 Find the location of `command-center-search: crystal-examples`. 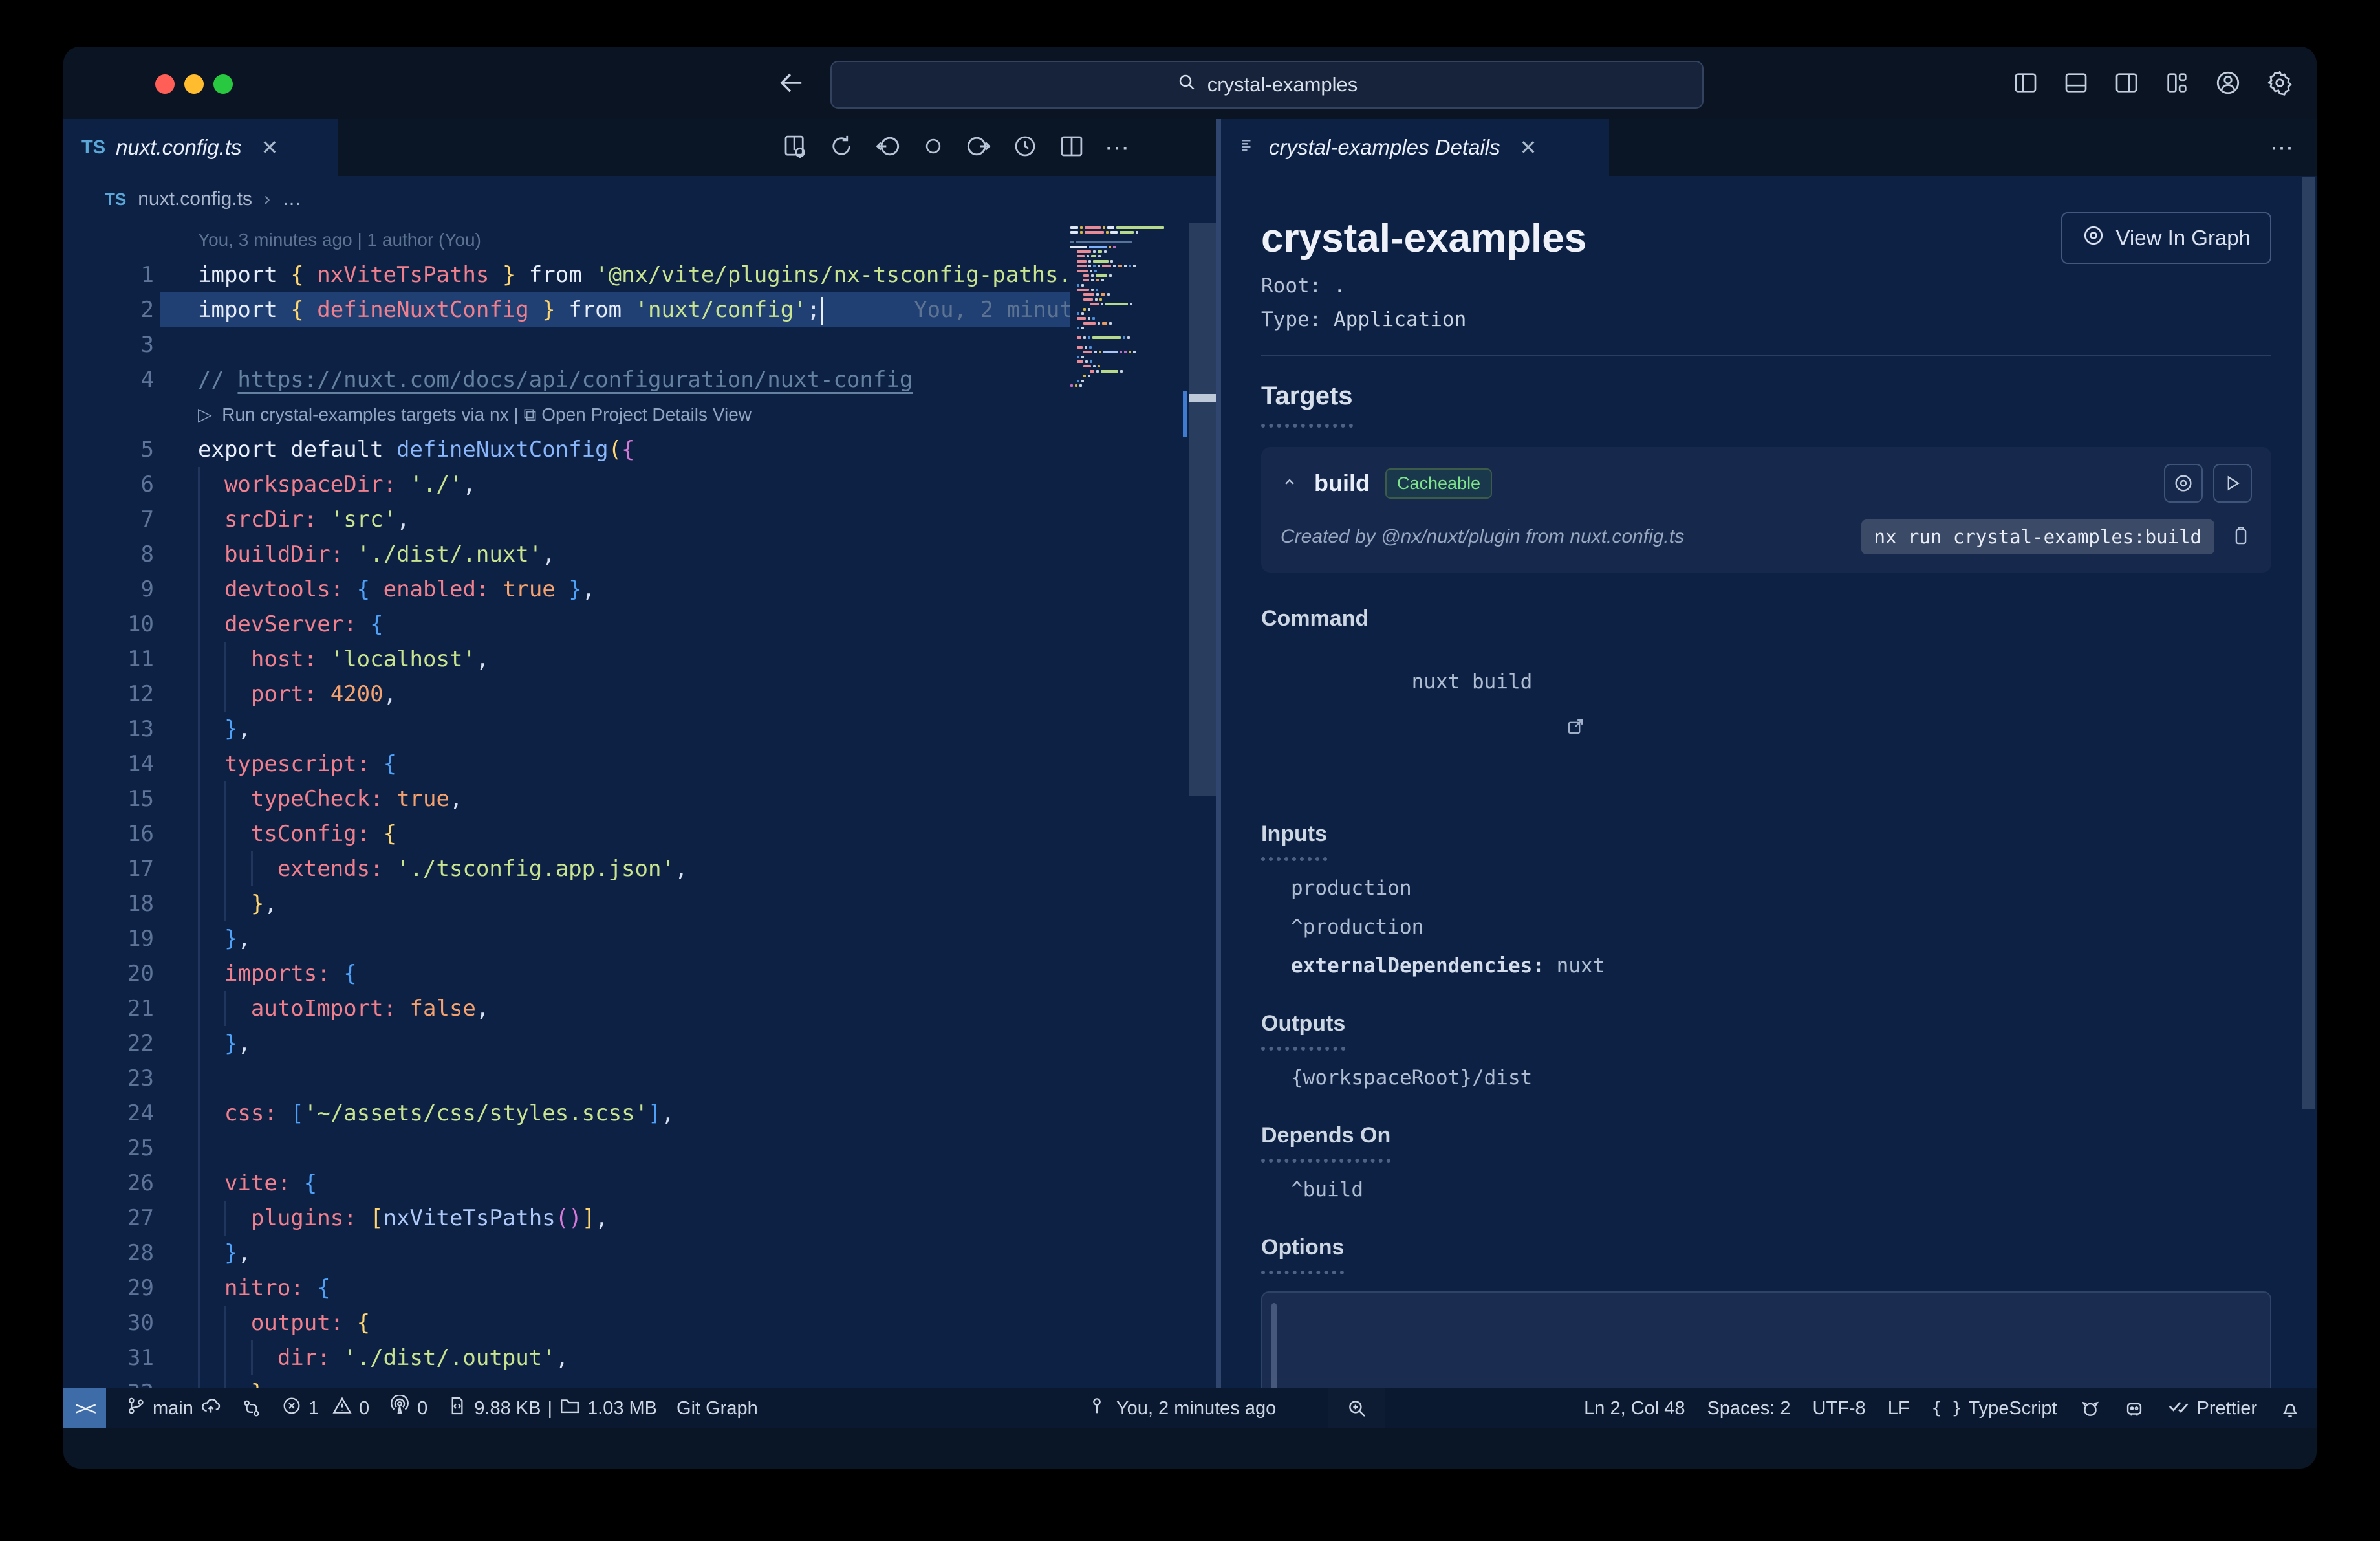

command-center-search: crystal-examples is located at coordinates (1267, 85).